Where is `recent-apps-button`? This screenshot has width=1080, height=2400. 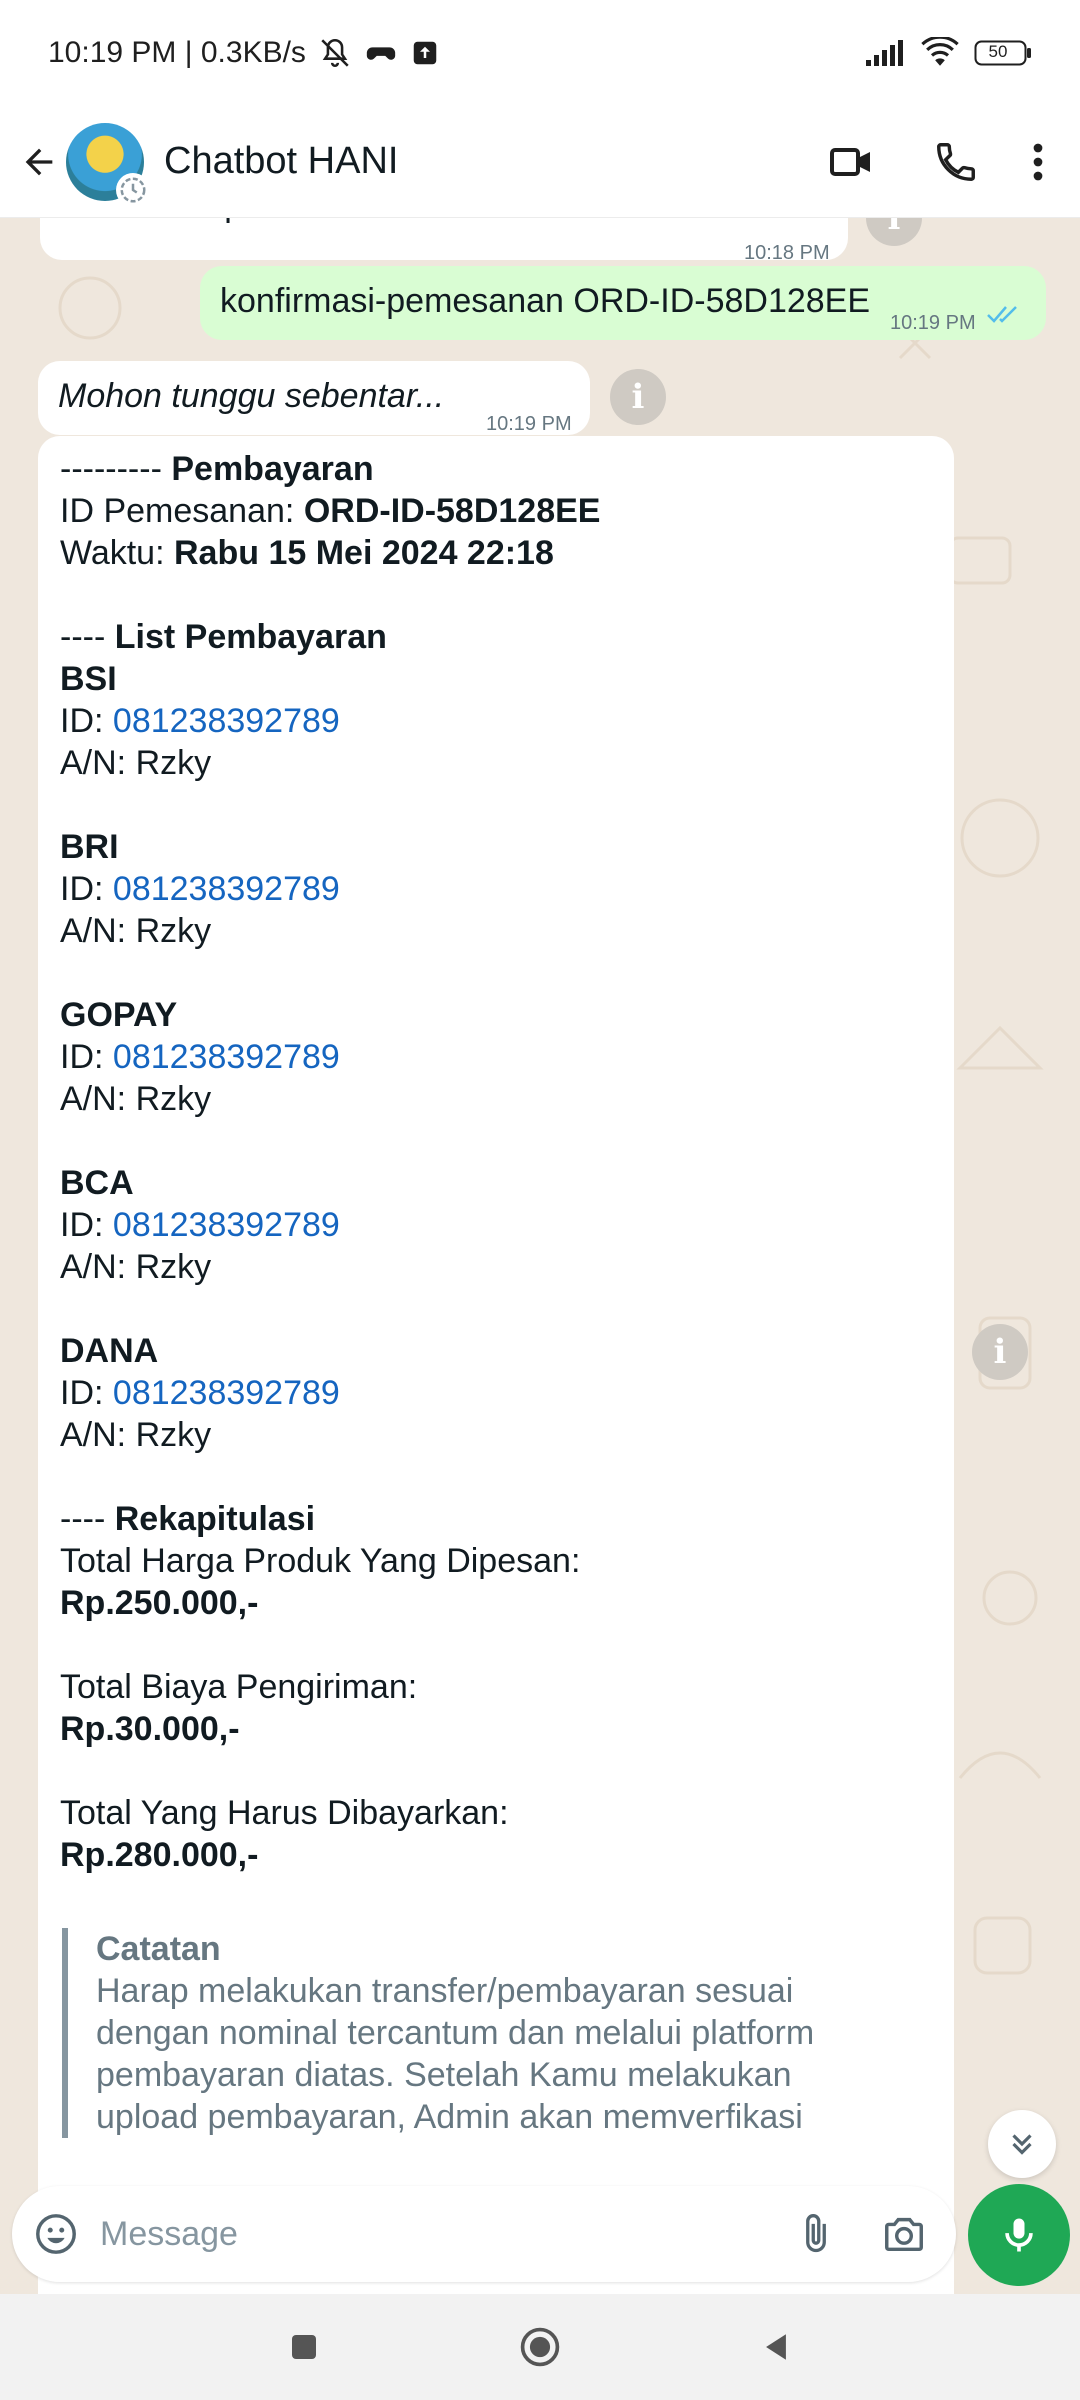 recent-apps-button is located at coordinates (304, 2347).